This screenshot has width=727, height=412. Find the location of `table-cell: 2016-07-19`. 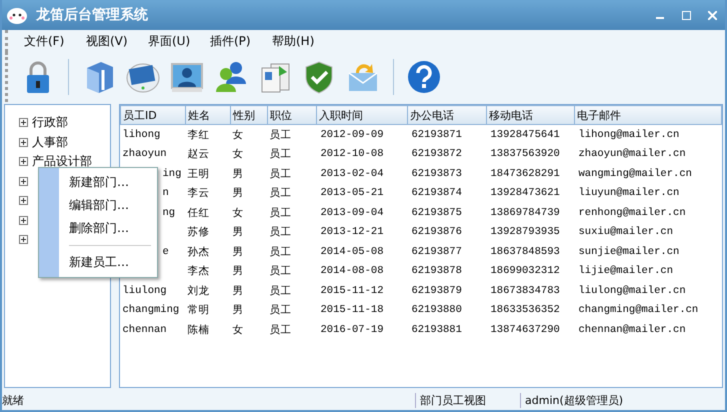

table-cell: 2016-07-19 is located at coordinates (352, 330).